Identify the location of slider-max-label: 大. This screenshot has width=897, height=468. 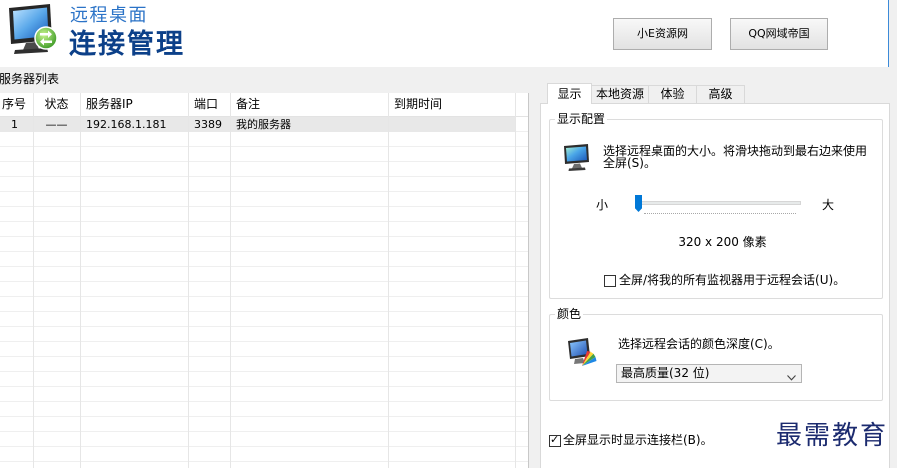
(828, 205).